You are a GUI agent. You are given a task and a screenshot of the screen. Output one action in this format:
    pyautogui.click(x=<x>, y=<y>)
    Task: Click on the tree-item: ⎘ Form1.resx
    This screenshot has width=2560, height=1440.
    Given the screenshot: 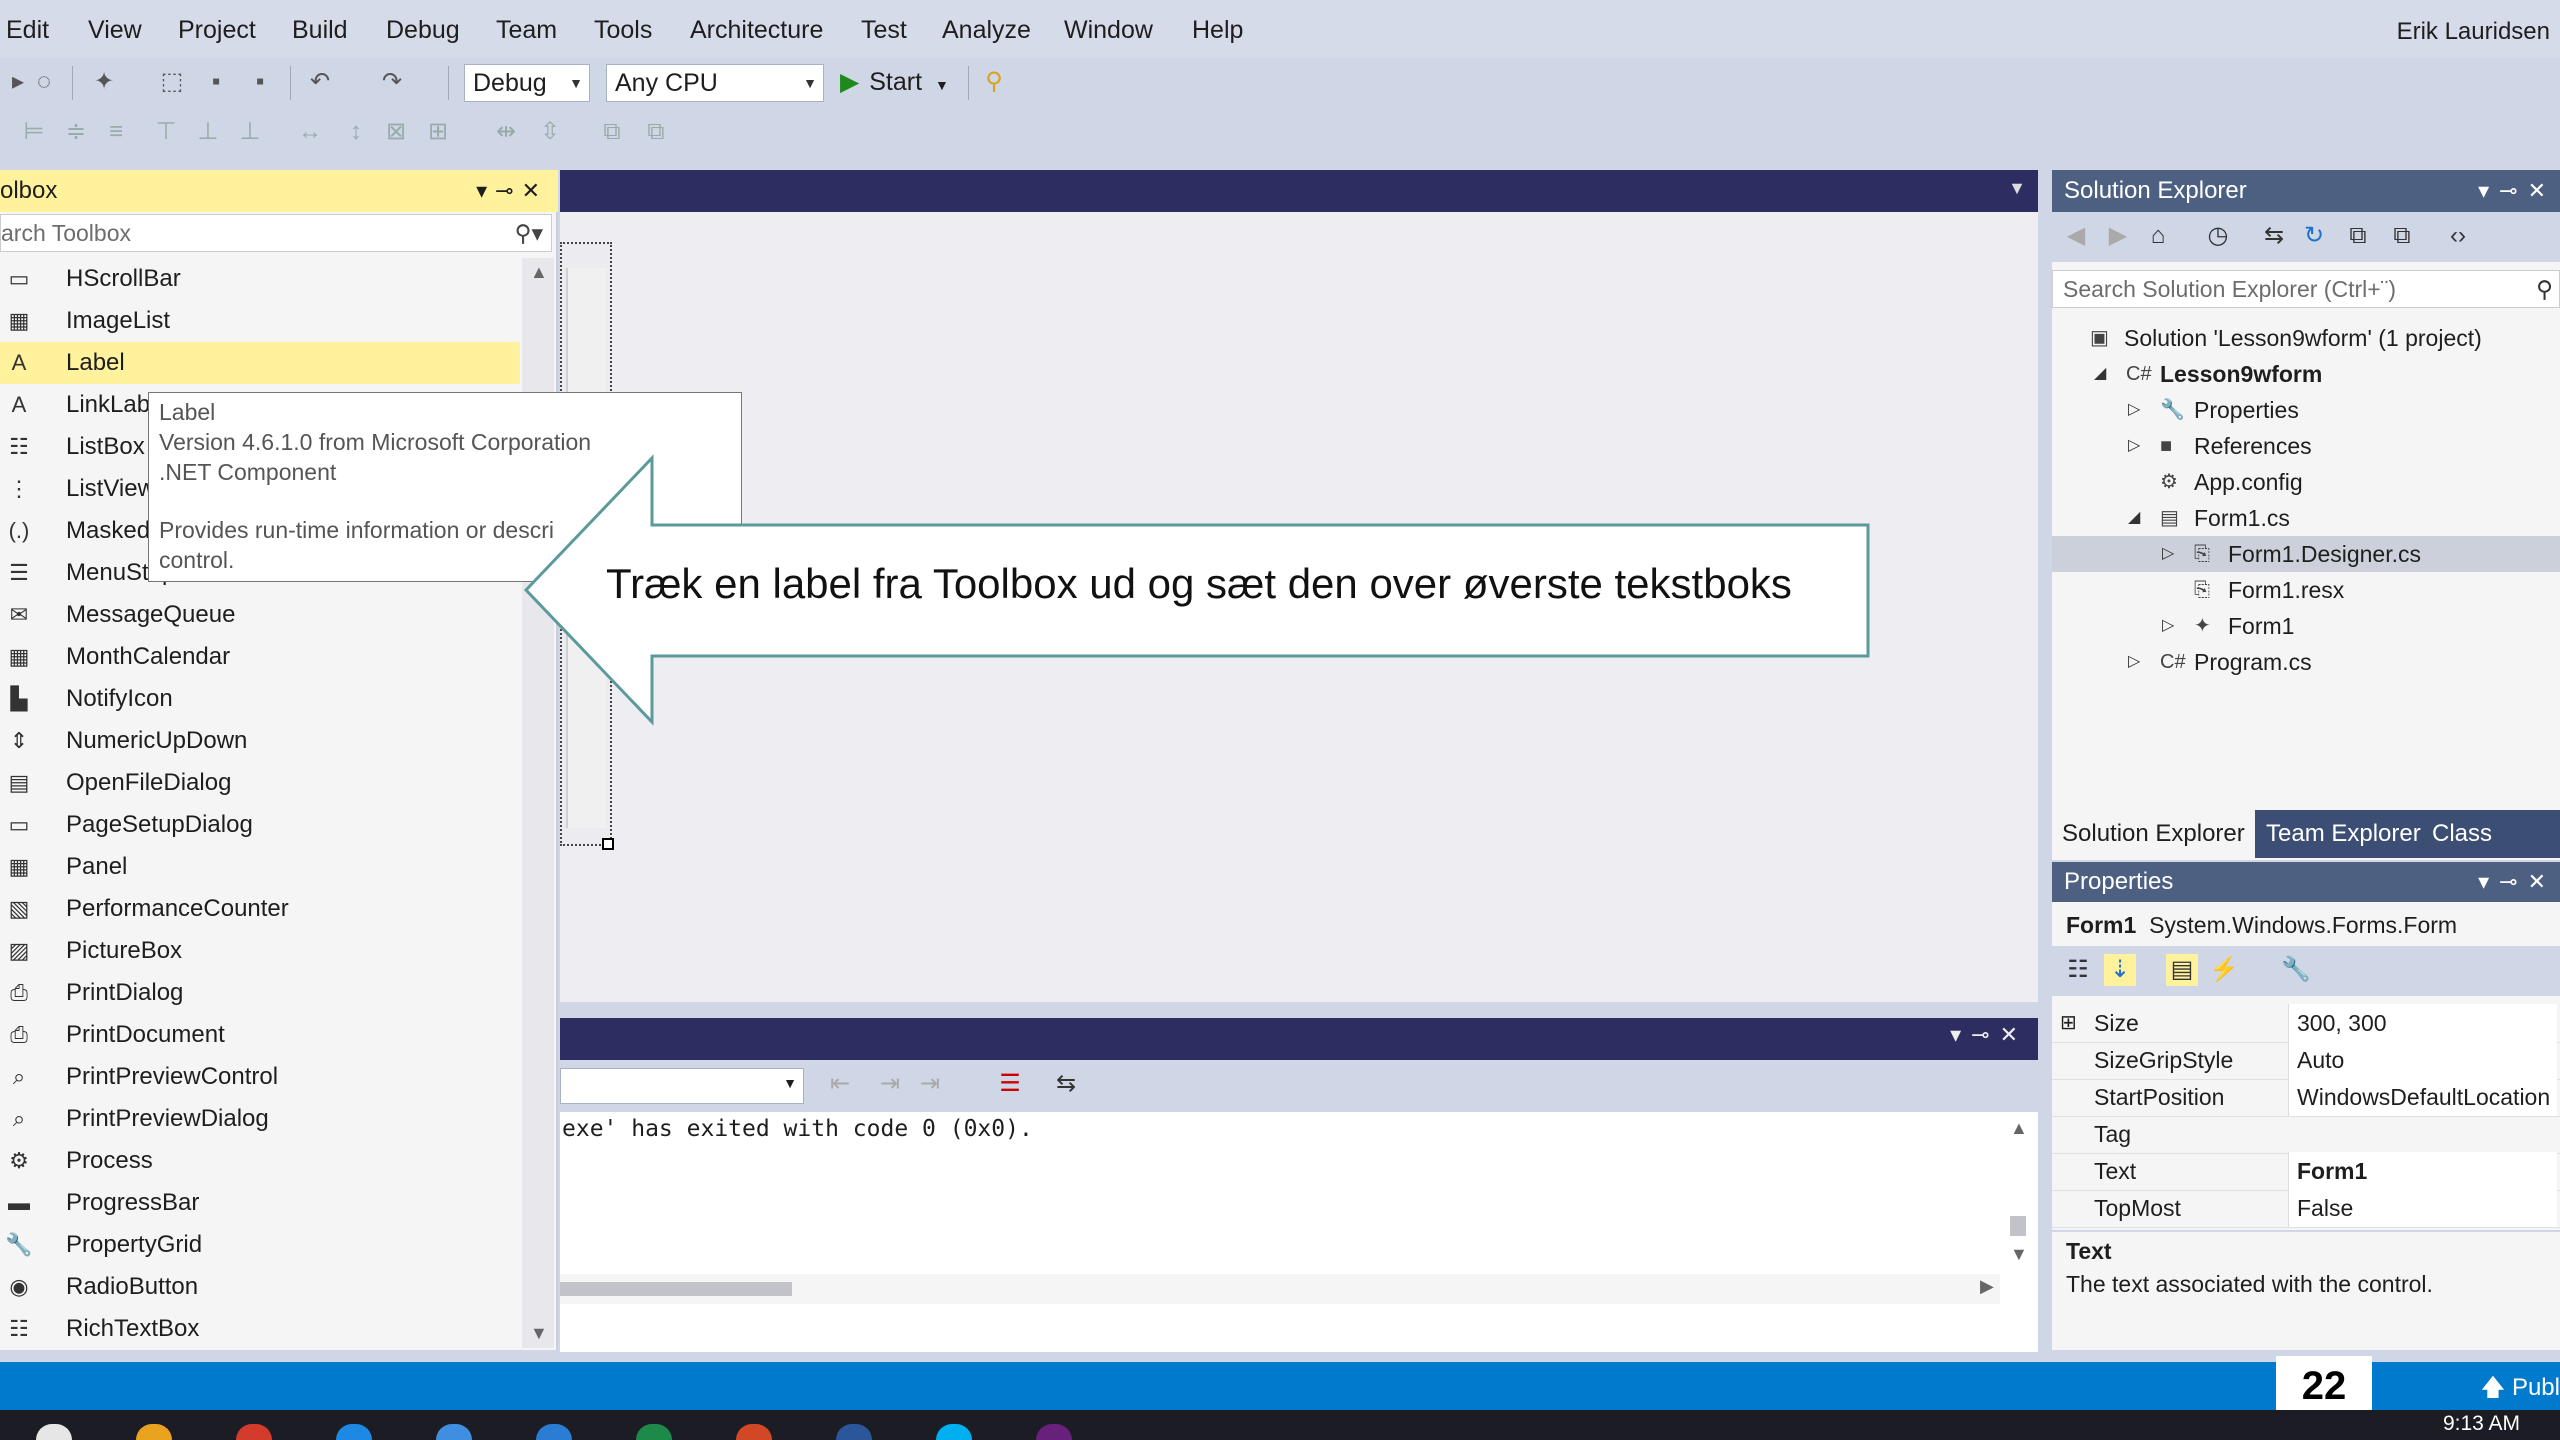 What is the action you would take?
    pyautogui.click(x=2306, y=590)
    